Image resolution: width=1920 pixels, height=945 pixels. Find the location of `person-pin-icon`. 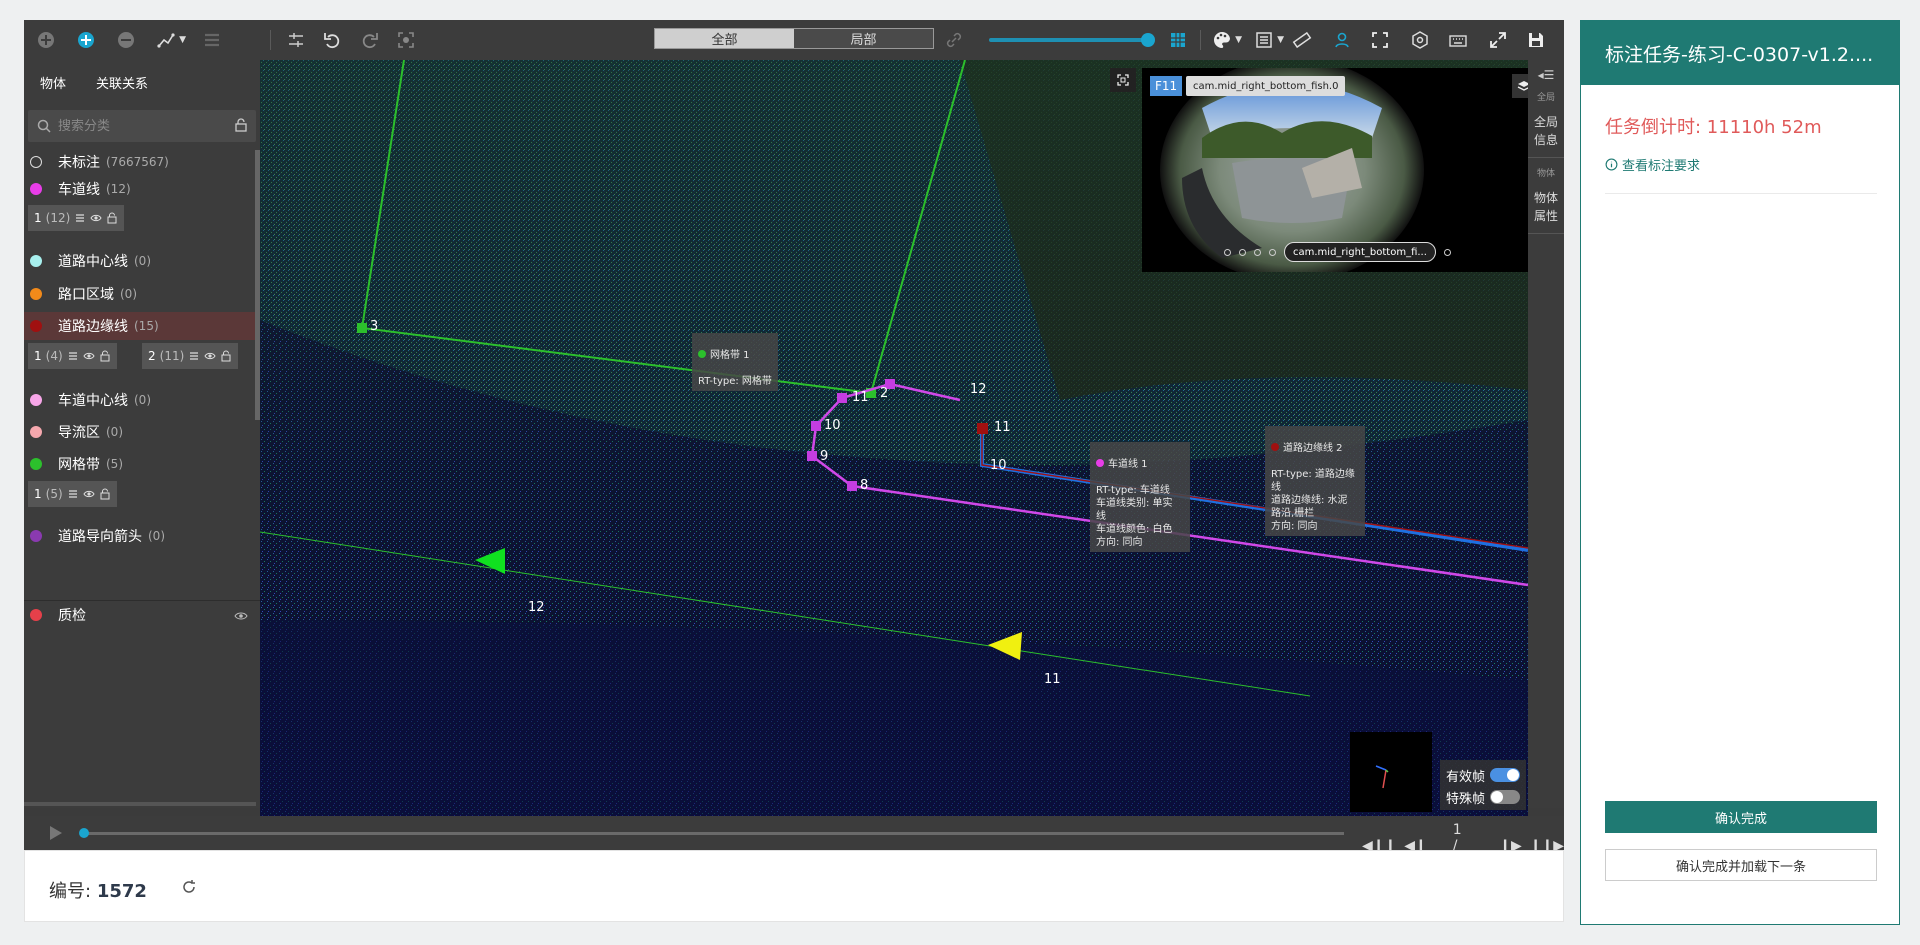

person-pin-icon is located at coordinates (1342, 40).